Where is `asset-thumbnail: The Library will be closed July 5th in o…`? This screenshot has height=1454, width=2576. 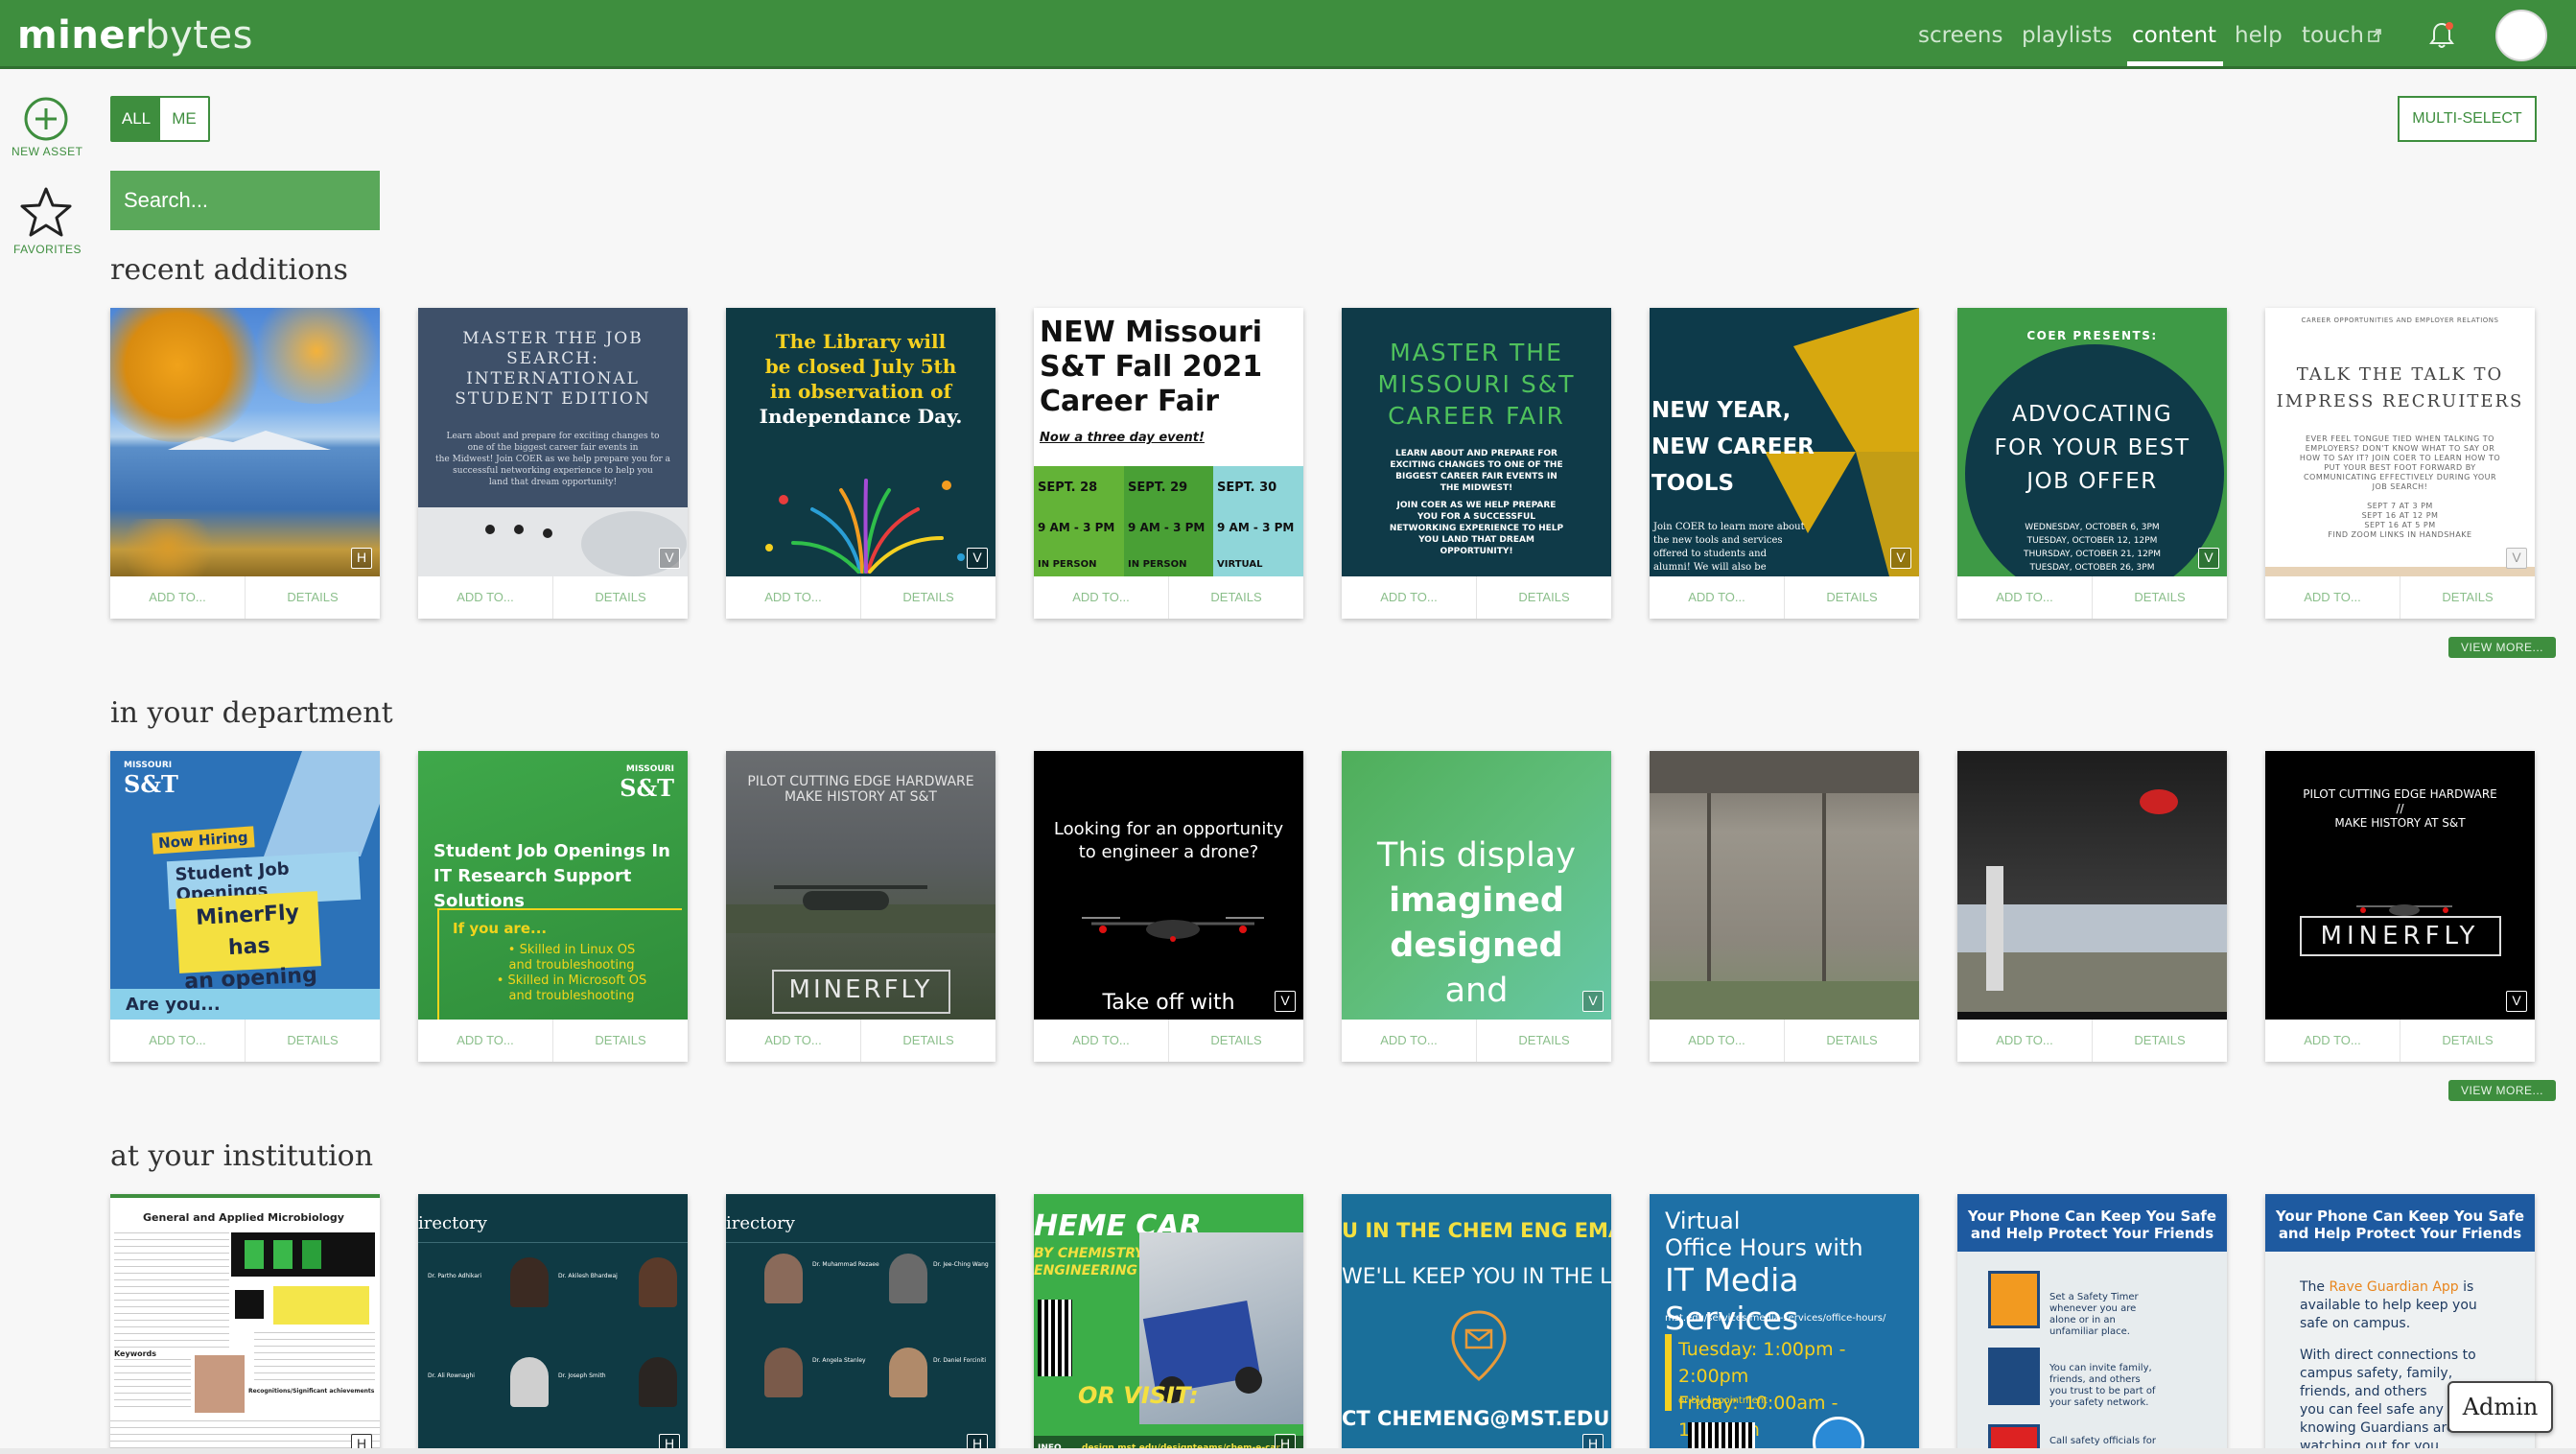 asset-thumbnail: The Library will be closed July 5th in o… is located at coordinates (860, 442).